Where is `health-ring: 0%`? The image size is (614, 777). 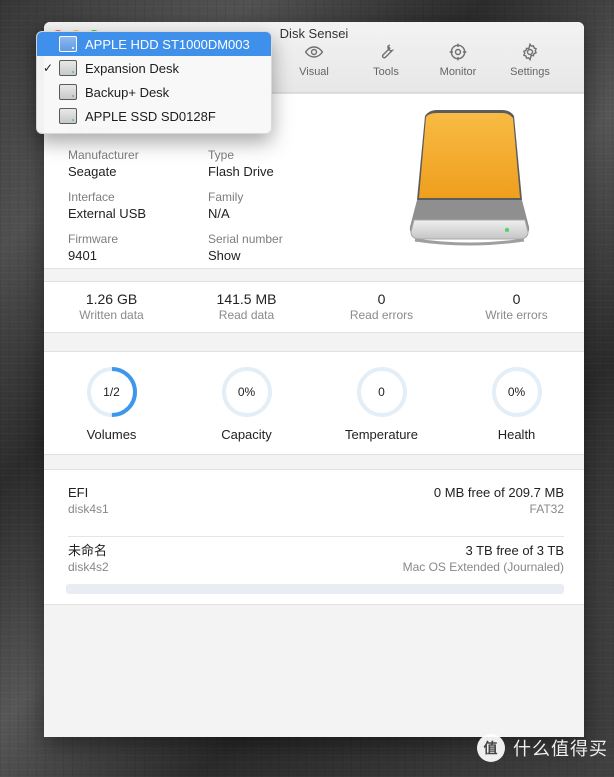
health-ring: 0% is located at coordinates (517, 392).